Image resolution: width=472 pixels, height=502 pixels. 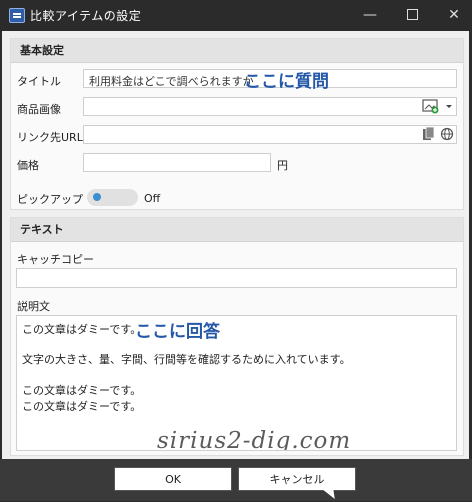 What do you see at coordinates (55, 259) in the screenshot?
I see `catch-copy-label: キャッチコピー` at bounding box center [55, 259].